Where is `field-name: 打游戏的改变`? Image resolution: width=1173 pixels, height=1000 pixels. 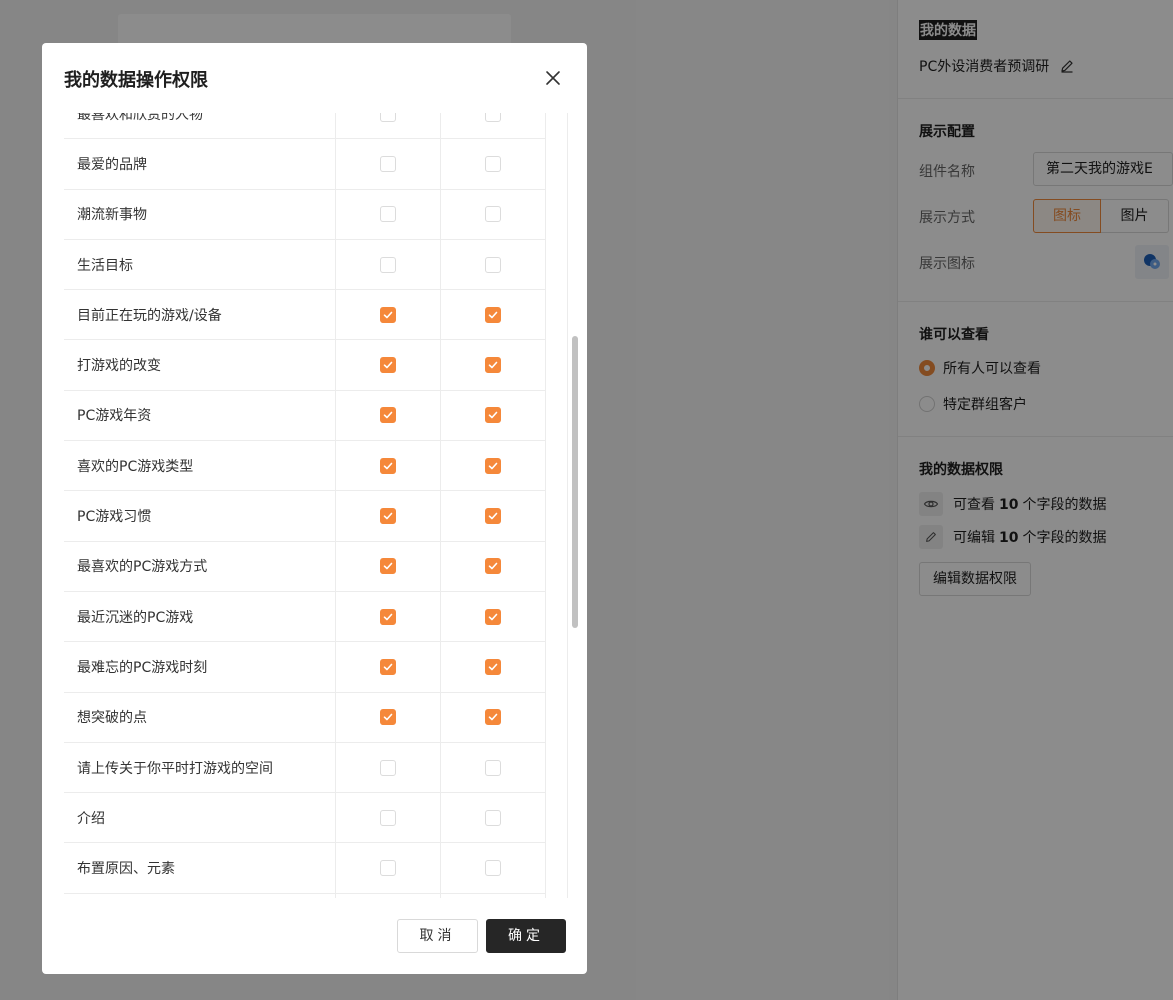
field-name: 打游戏的改变 is located at coordinates (200, 365).